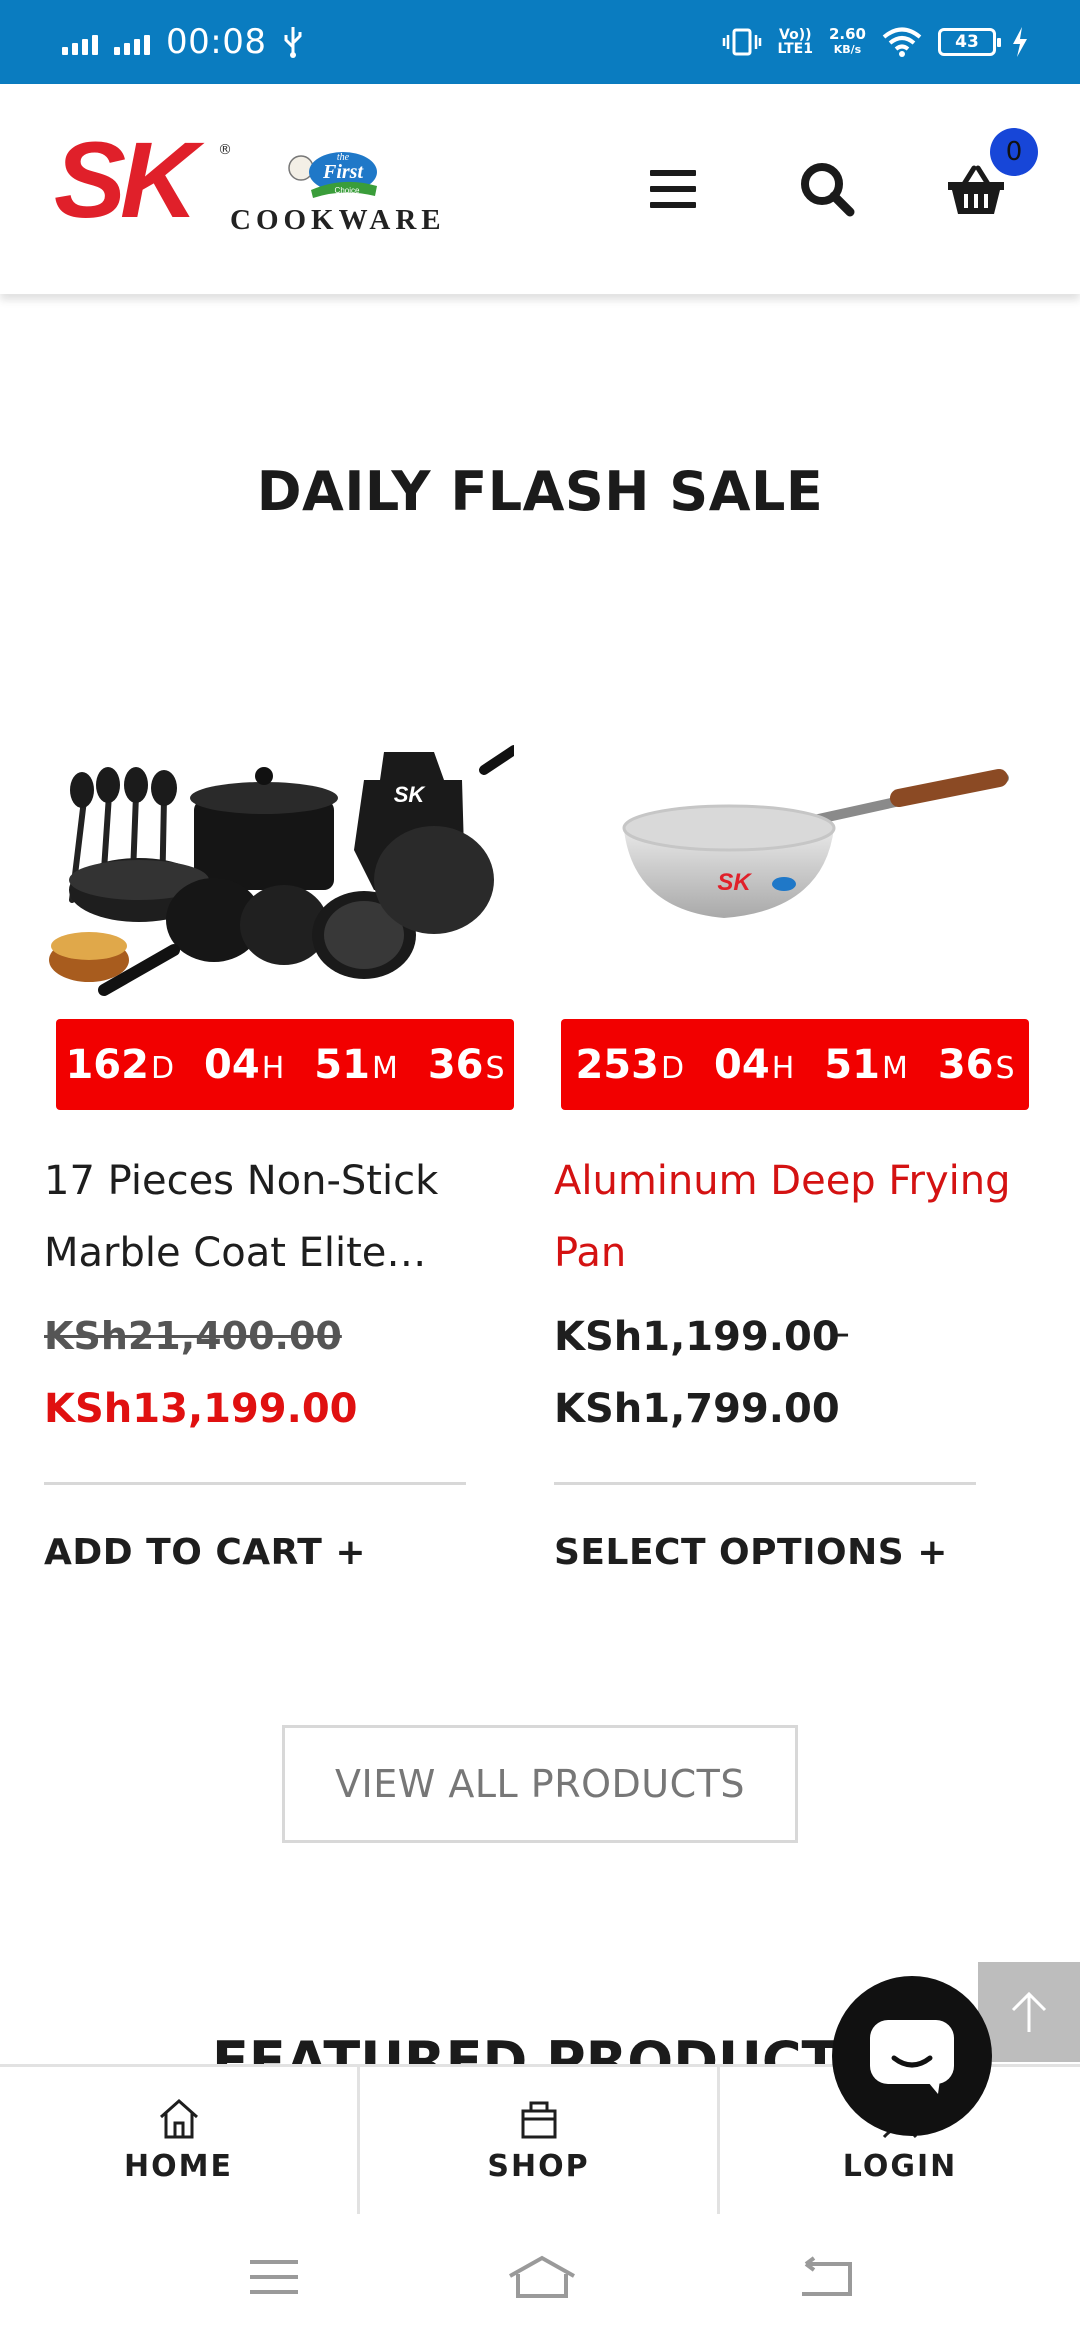 This screenshot has height=2340, width=1080. I want to click on countdown-timer: 253D 04H 51M 36S, so click(795, 1064).